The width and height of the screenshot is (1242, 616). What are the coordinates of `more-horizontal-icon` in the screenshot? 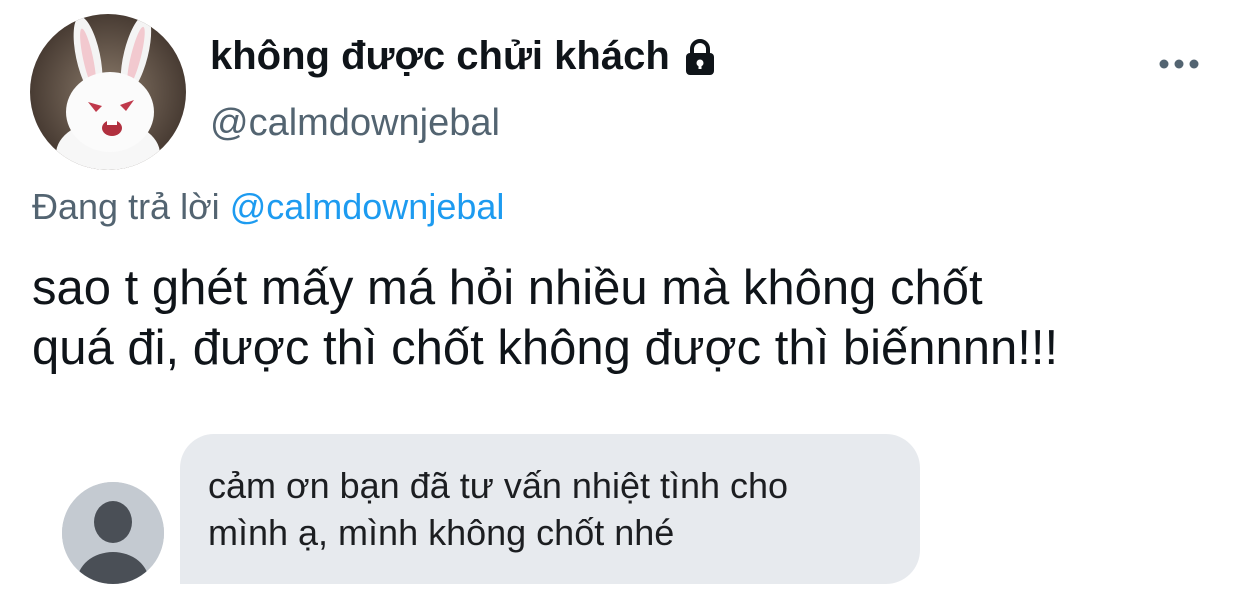 It's located at (1179, 64).